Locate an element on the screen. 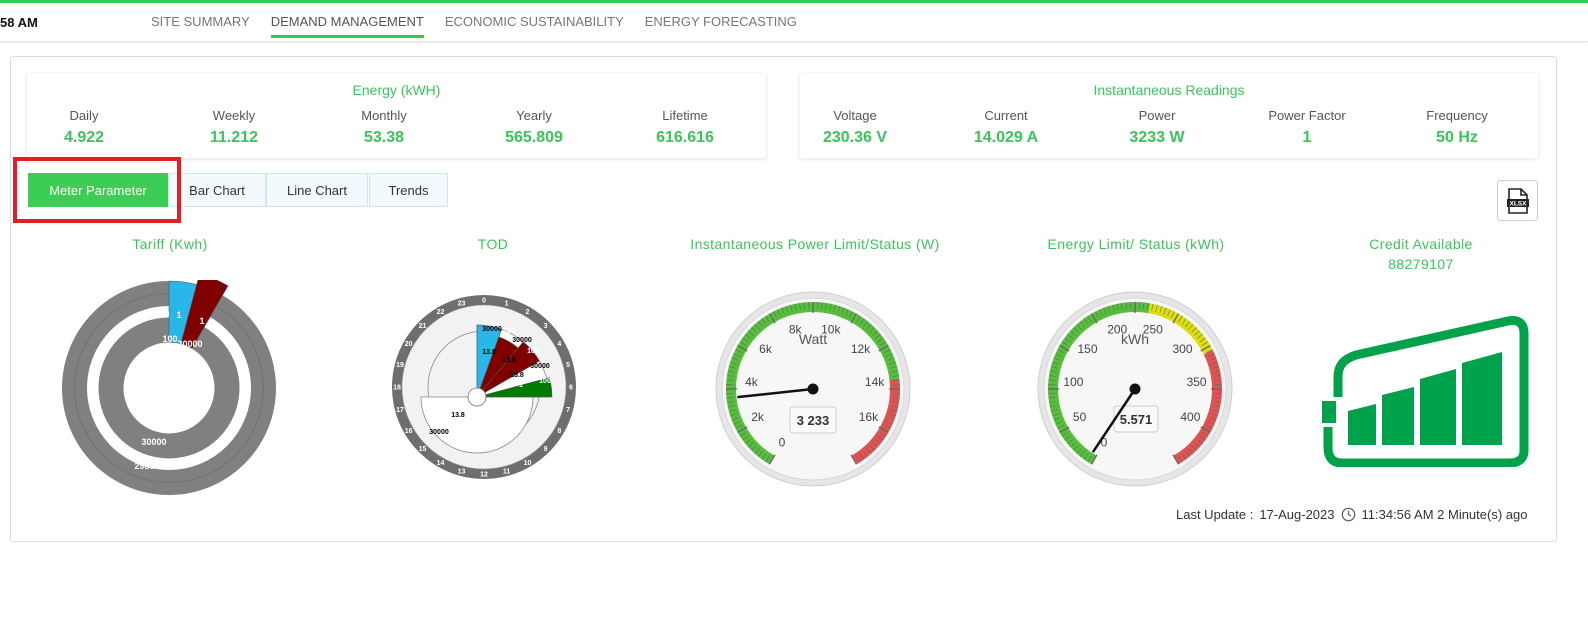 Image resolution: width=1588 pixels, height=623 pixels. metric-label: Yearly is located at coordinates (534, 115).